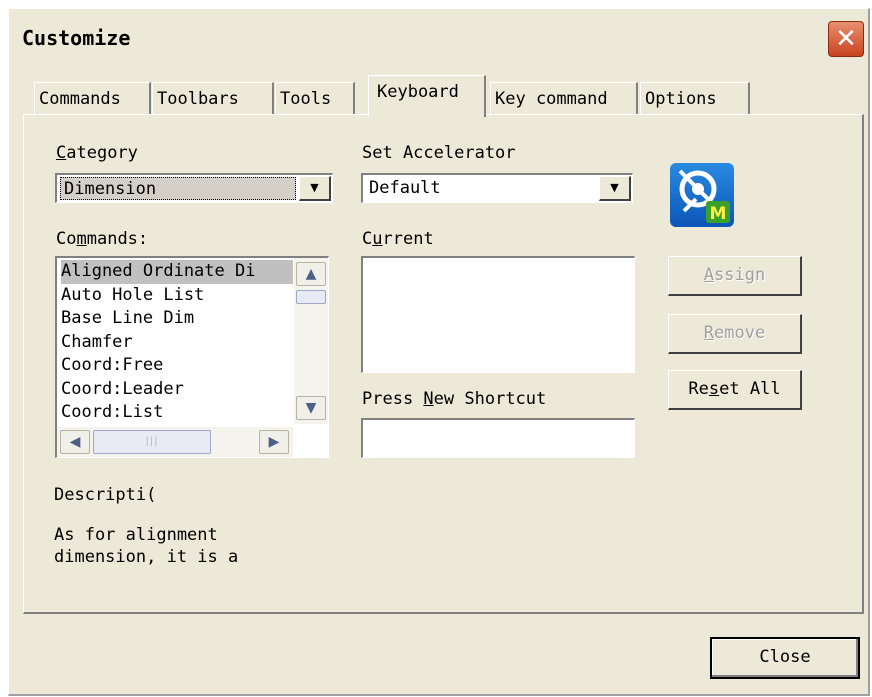 The height and width of the screenshot is (697, 872). Describe the element at coordinates (315, 98) in the screenshot. I see `tab-tools: Tools` at that location.